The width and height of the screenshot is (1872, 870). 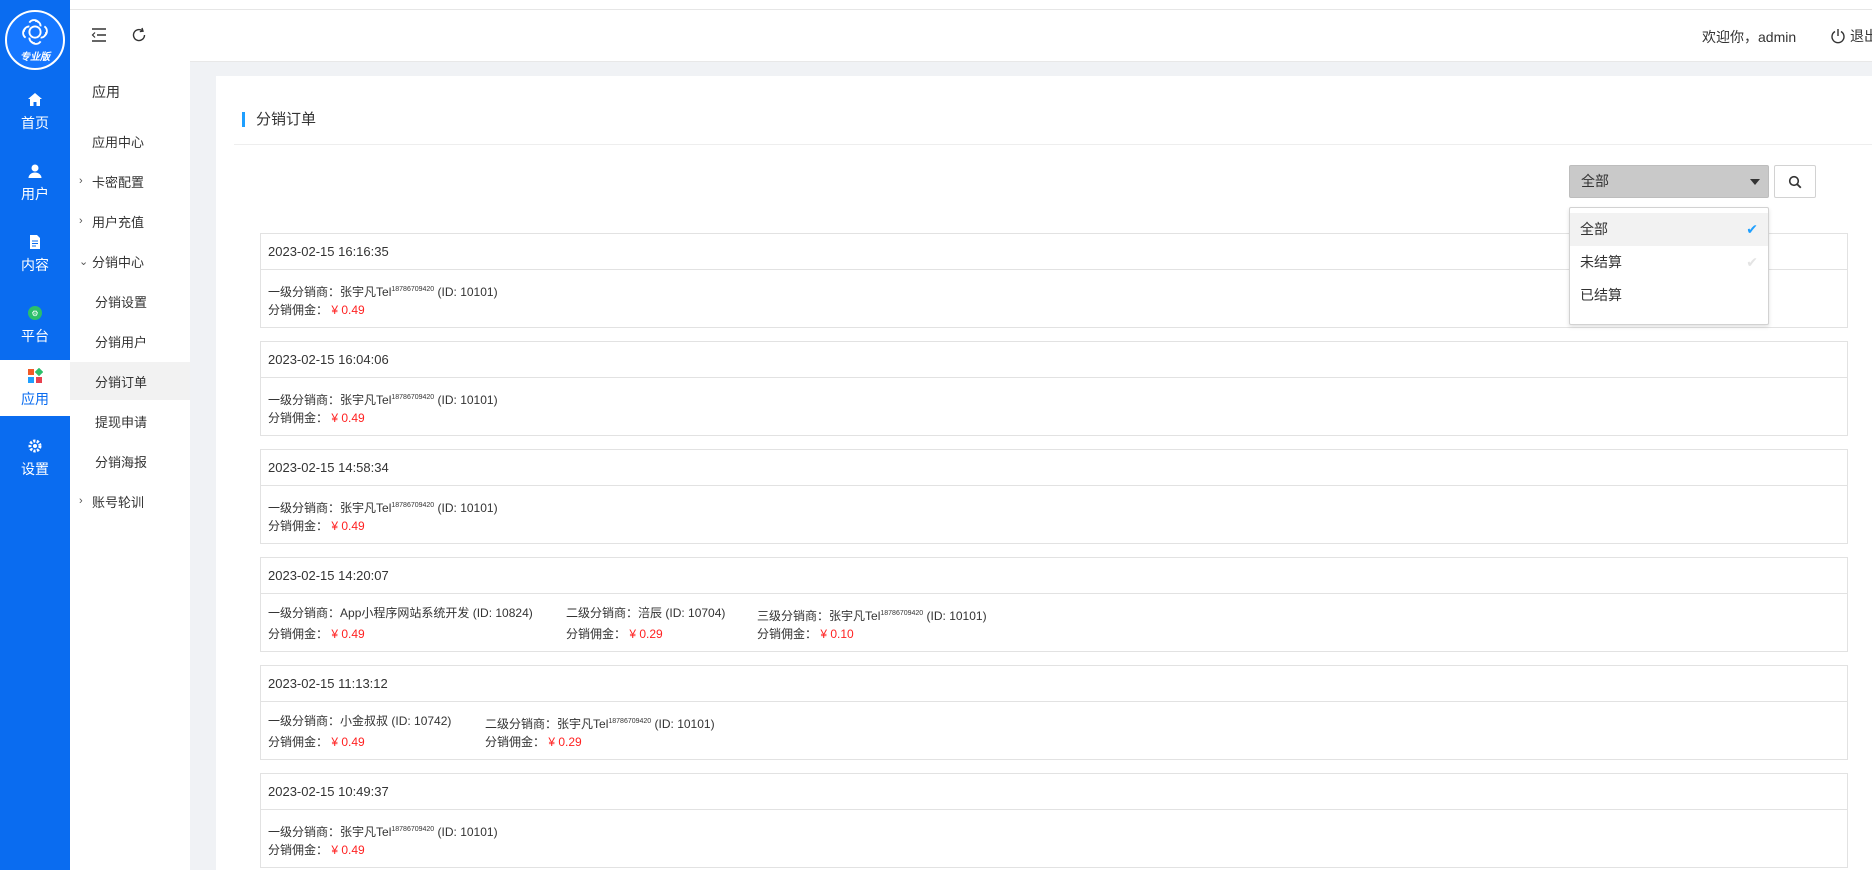 What do you see at coordinates (121, 422) in the screenshot?
I see `subnav-item-label: 提现申请` at bounding box center [121, 422].